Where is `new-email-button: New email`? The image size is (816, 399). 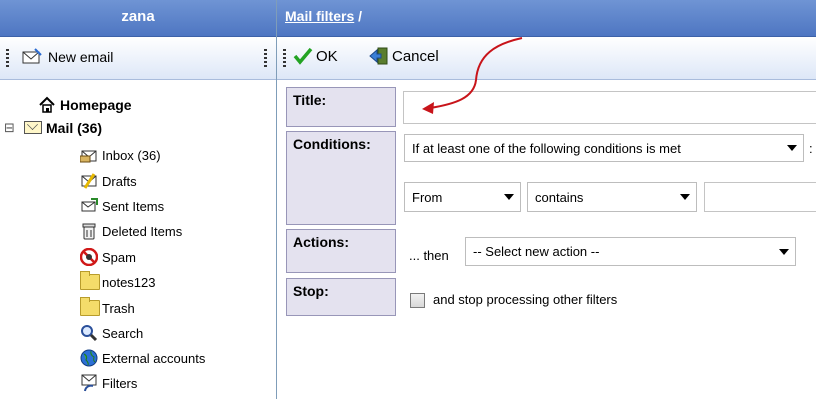 new-email-button: New email is located at coordinates (67, 57).